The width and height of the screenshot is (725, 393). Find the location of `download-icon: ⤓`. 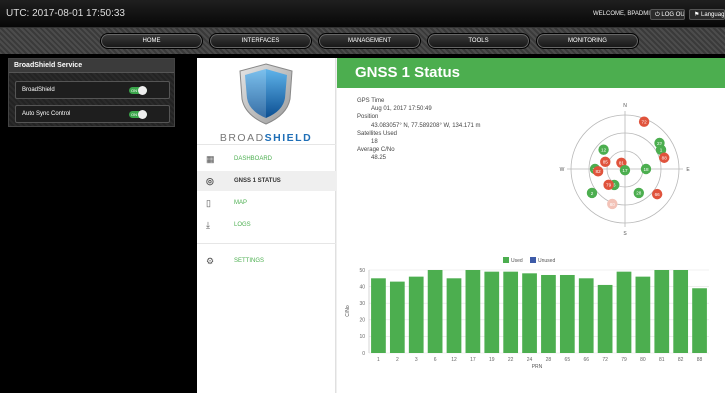

download-icon: ⤓ is located at coordinates (208, 225).